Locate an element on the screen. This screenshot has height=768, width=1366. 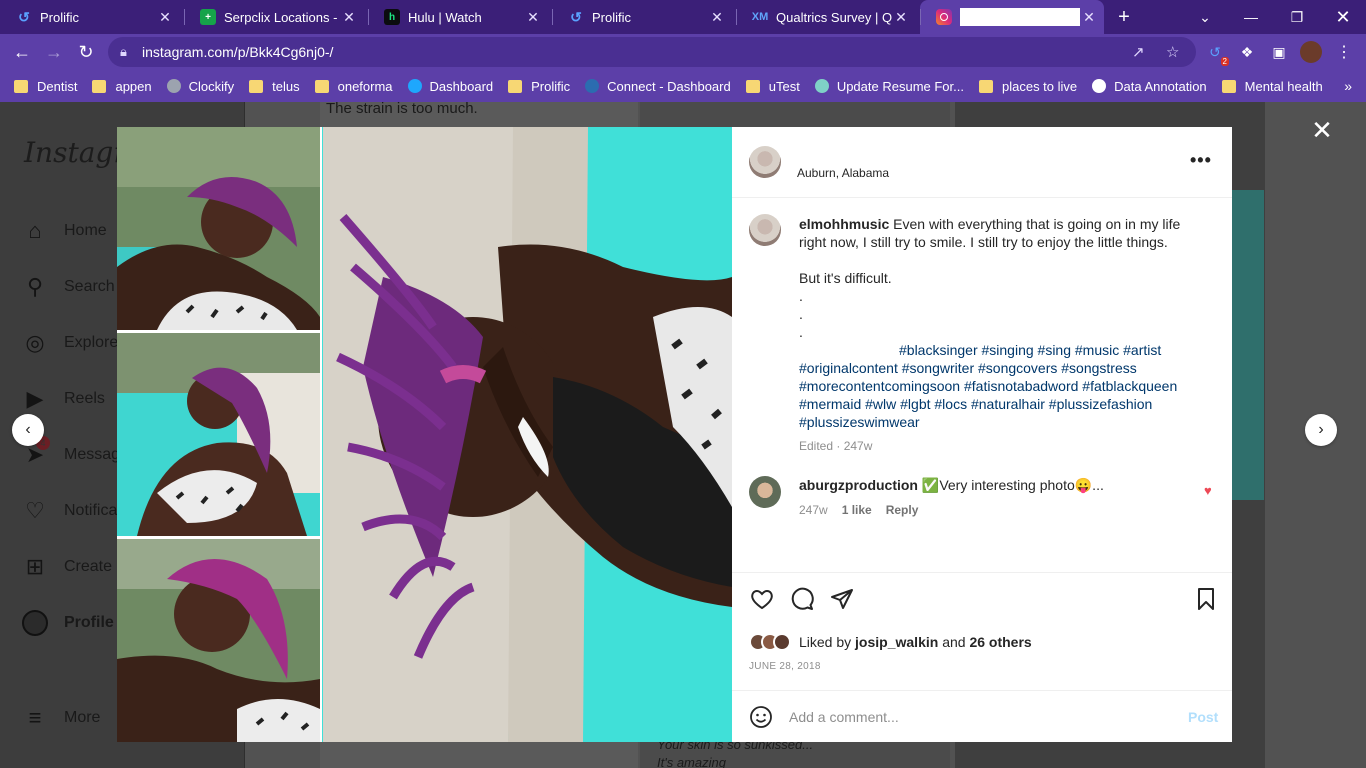
bookmark-dentist: Dentist is located at coordinates (45, 86).